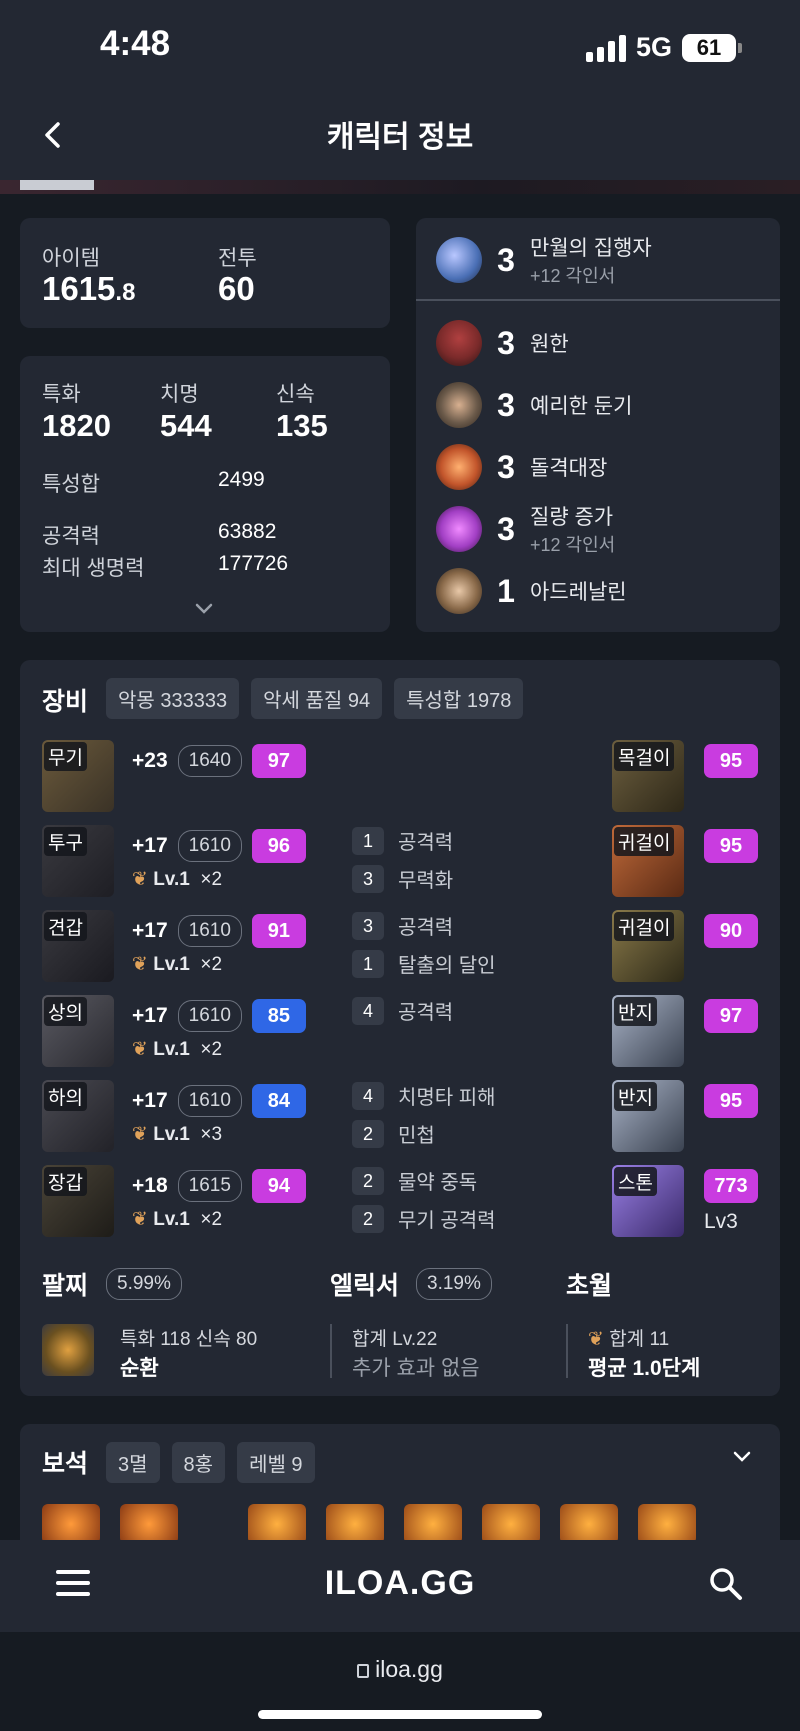  Describe the element at coordinates (253, 563) in the screenshot. I see `max-hp-value: 177726` at that location.